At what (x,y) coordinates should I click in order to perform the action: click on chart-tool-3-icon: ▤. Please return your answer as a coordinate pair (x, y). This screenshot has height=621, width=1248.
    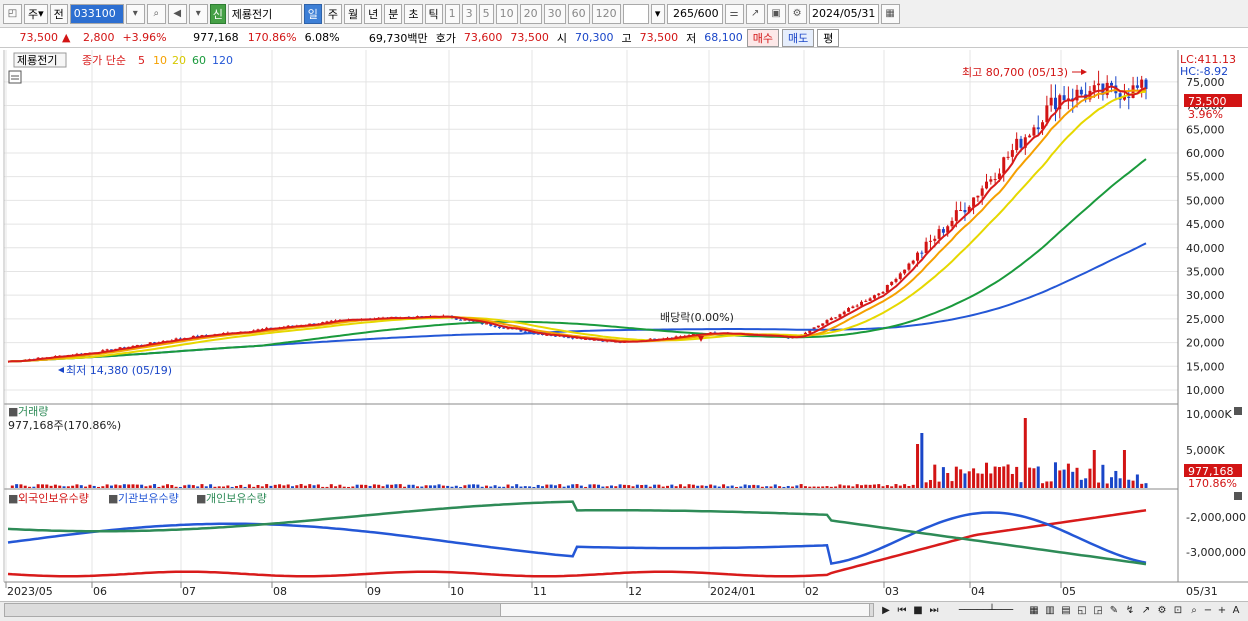
    Looking at the image, I should click on (1066, 610).